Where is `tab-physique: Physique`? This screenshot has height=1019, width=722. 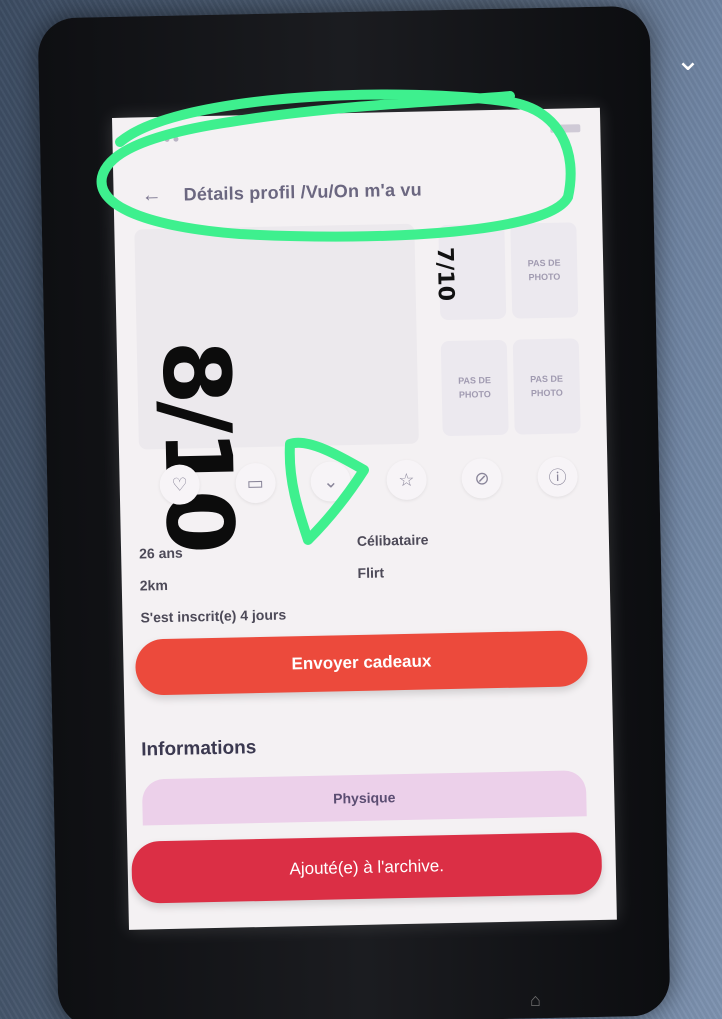 tab-physique: Physique is located at coordinates (364, 798).